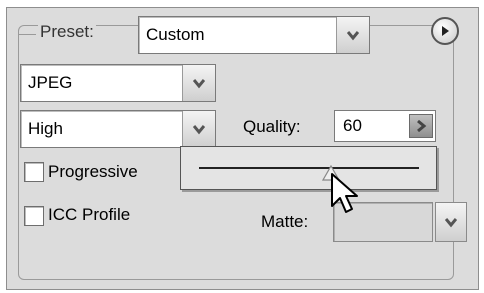  I want to click on progressive-checkbox, so click(34, 172).